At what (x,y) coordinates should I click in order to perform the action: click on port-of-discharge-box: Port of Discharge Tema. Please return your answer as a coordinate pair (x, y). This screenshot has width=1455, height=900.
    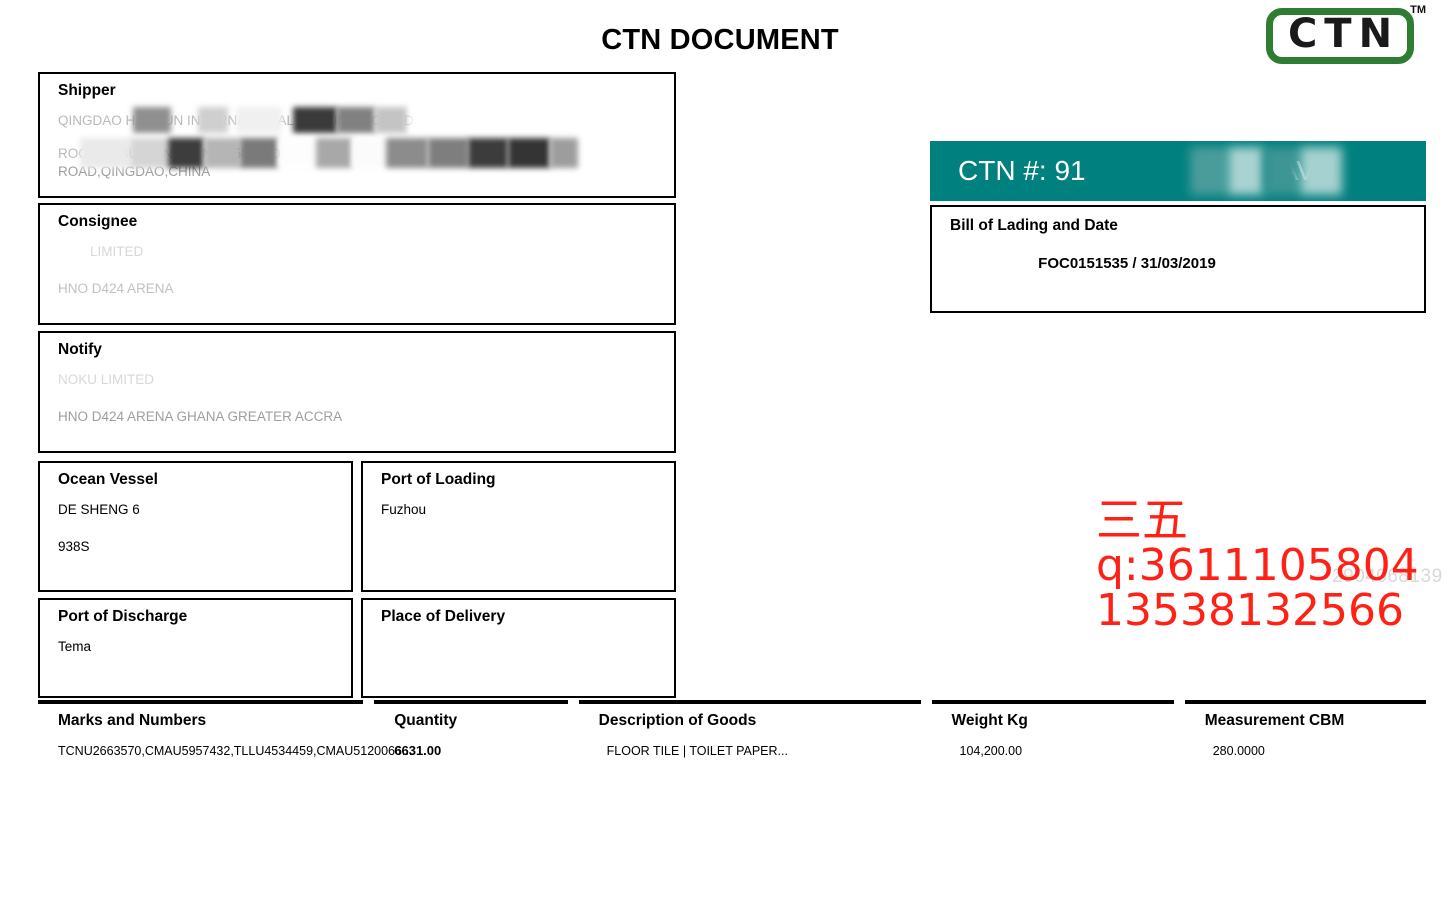
    Looking at the image, I should click on (195, 648).